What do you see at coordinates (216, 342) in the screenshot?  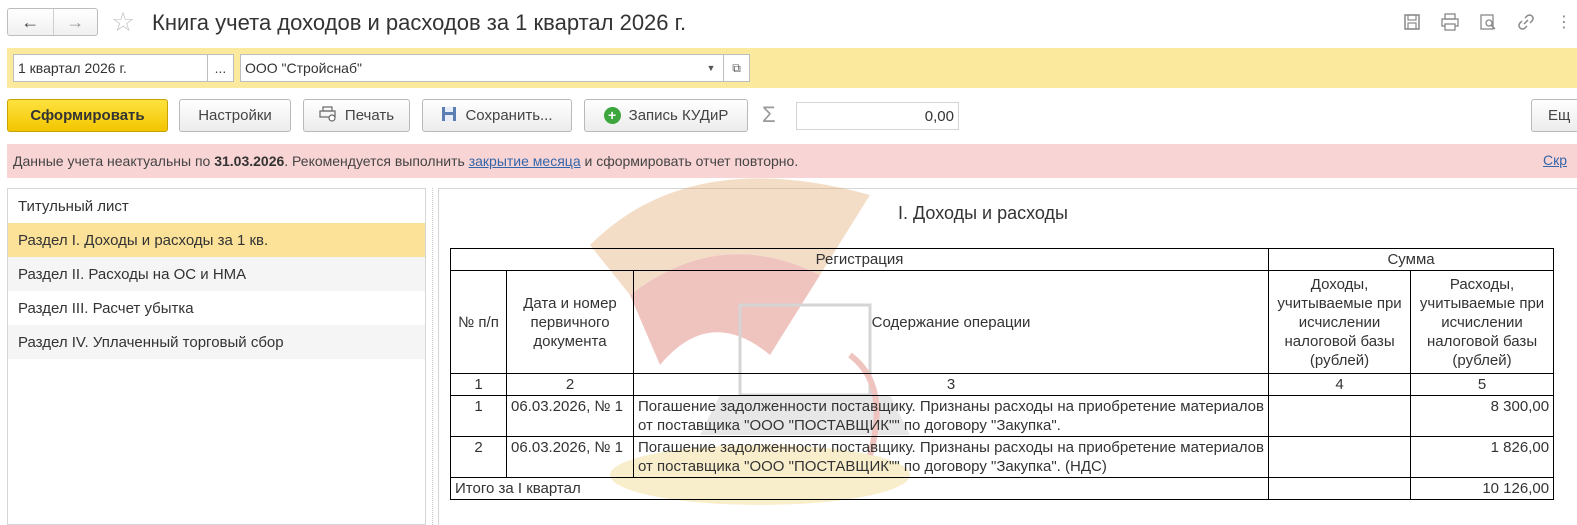 I see `sidebar-item-section-4: Раздел IV. Уплаченный торговый сбор` at bounding box center [216, 342].